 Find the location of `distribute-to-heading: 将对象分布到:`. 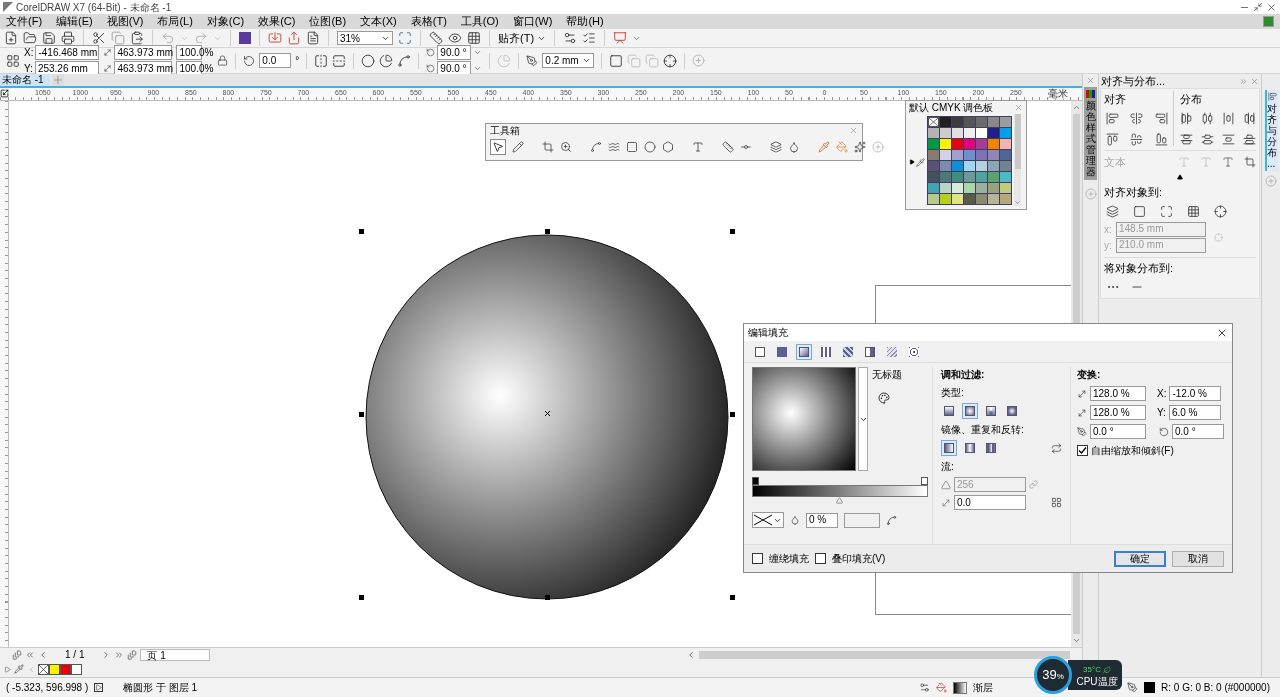

distribute-to-heading: 将对象分布到: is located at coordinates (1180, 266).